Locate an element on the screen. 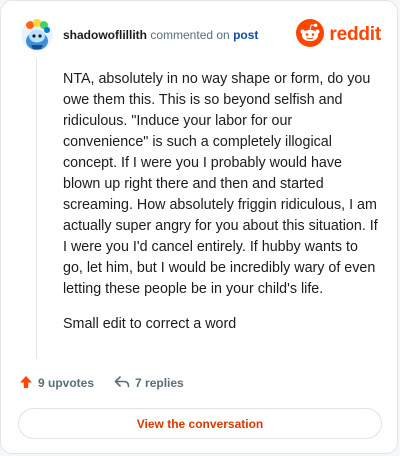 Image resolution: width=400 pixels, height=456 pixels. comment-meta: shadowoflillith commented on post is located at coordinates (160, 35).